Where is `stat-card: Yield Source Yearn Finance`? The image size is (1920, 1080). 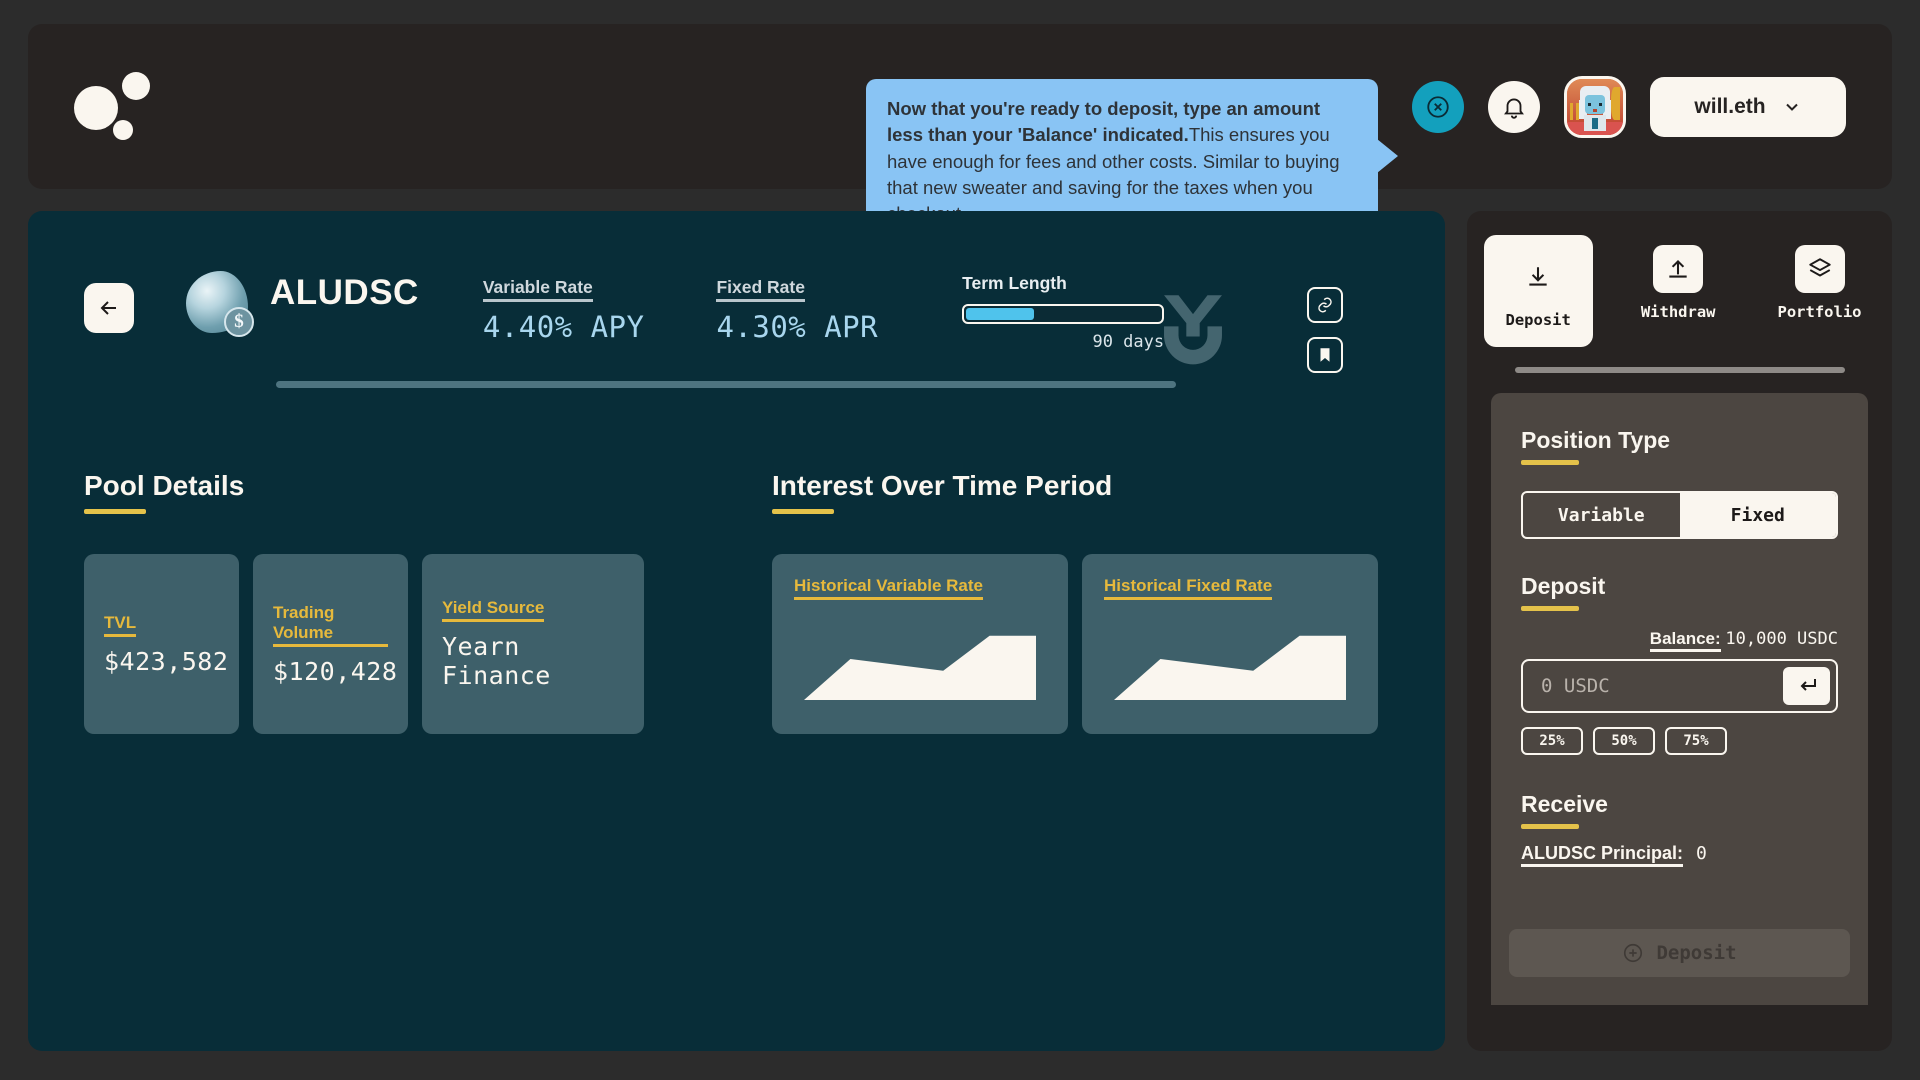 stat-card: Yield Source Yearn Finance is located at coordinates (533, 644).